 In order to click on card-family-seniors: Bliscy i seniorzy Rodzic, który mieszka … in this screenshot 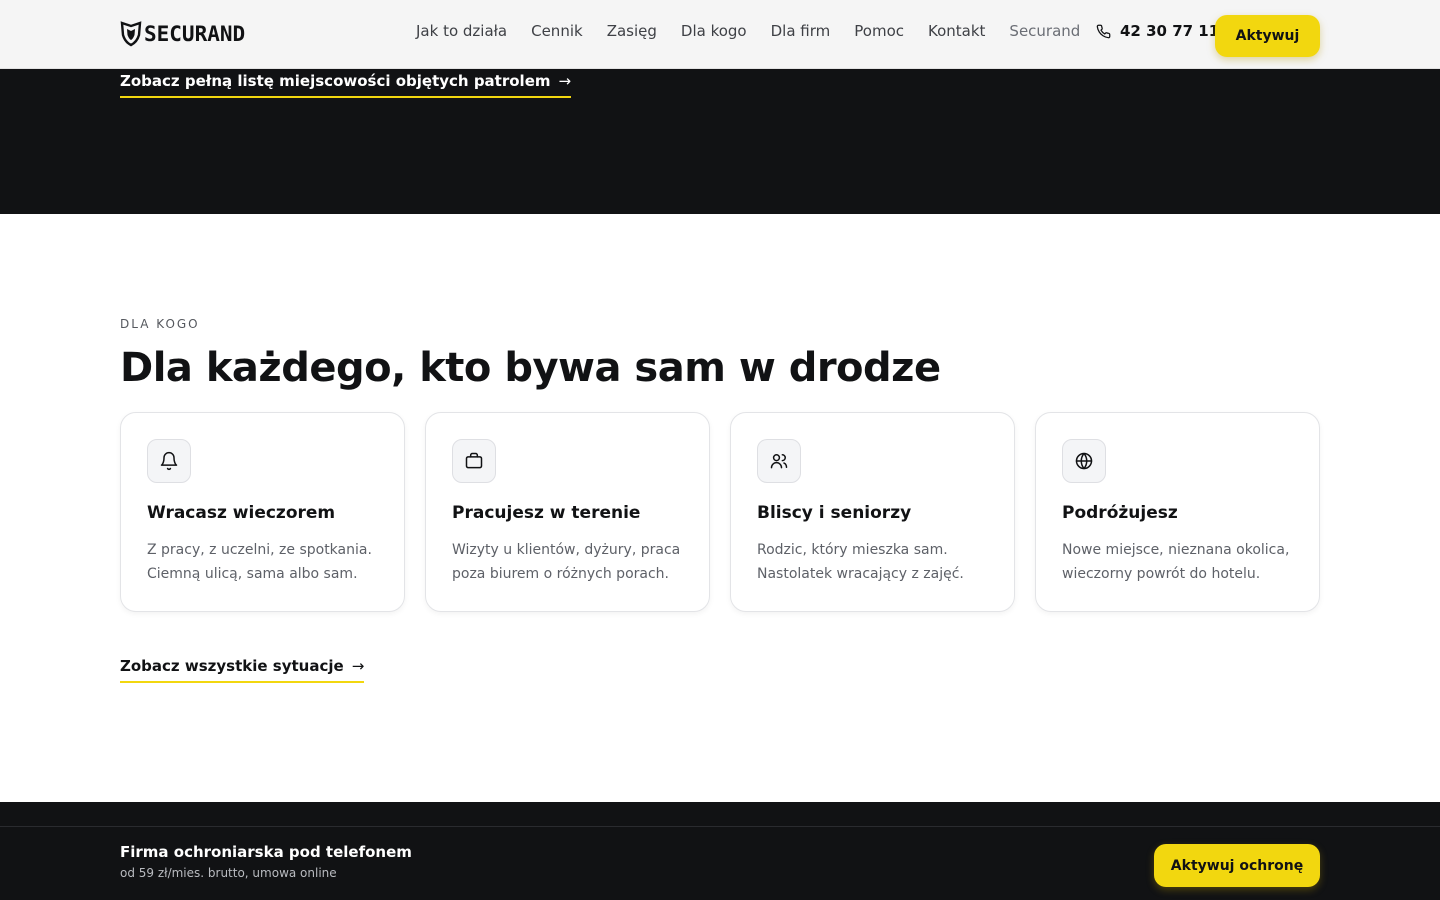, I will do `click(872, 512)`.